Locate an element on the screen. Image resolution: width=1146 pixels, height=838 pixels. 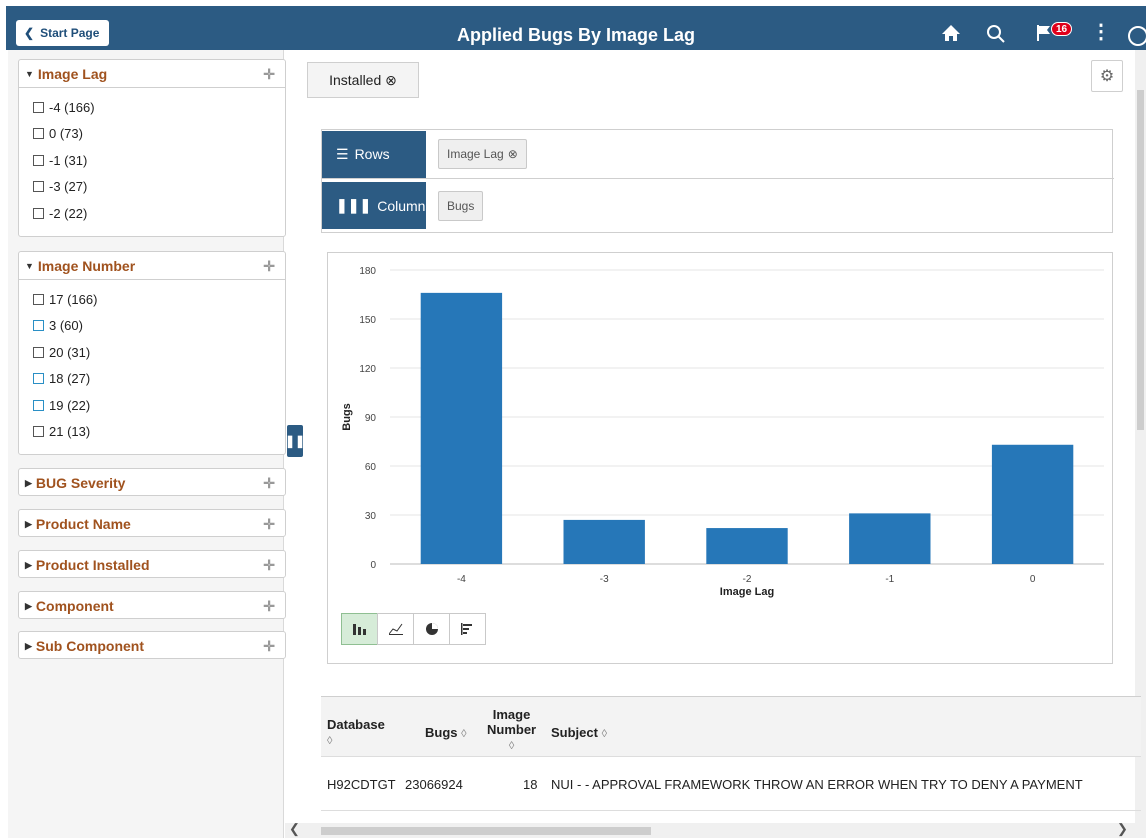
facet-option: -3 (27) is located at coordinates (159, 187).